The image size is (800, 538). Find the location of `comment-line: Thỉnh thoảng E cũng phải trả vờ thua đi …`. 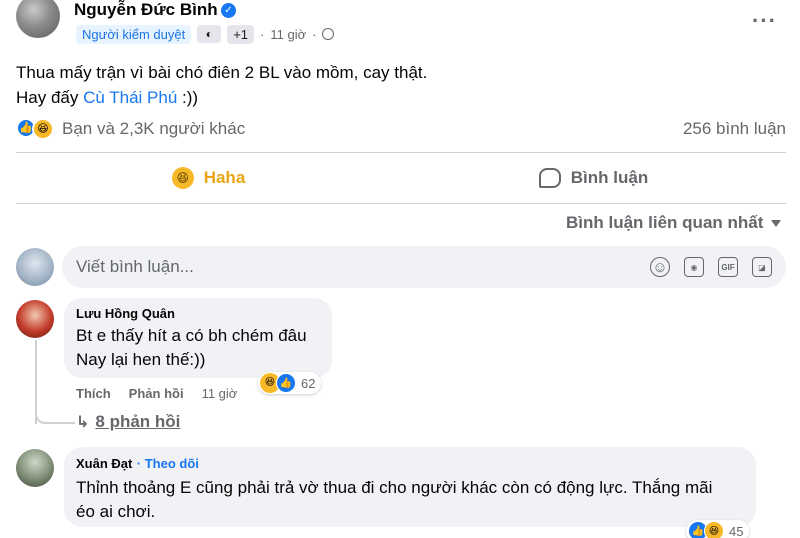

comment-line: Thỉnh thoảng E cũng phải trả vờ thua đi … is located at coordinates (394, 487).